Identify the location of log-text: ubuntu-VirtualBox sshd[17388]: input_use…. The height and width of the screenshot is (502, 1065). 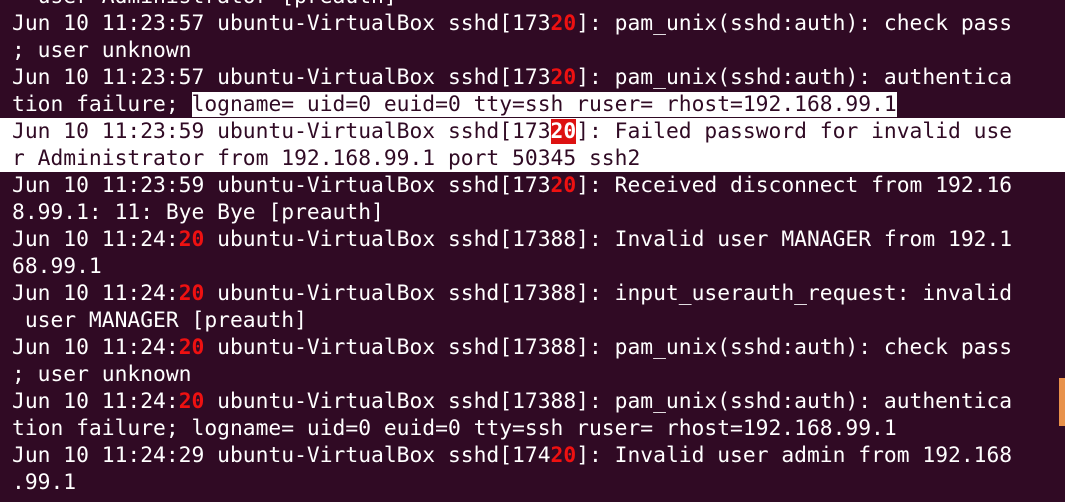
(608, 293).